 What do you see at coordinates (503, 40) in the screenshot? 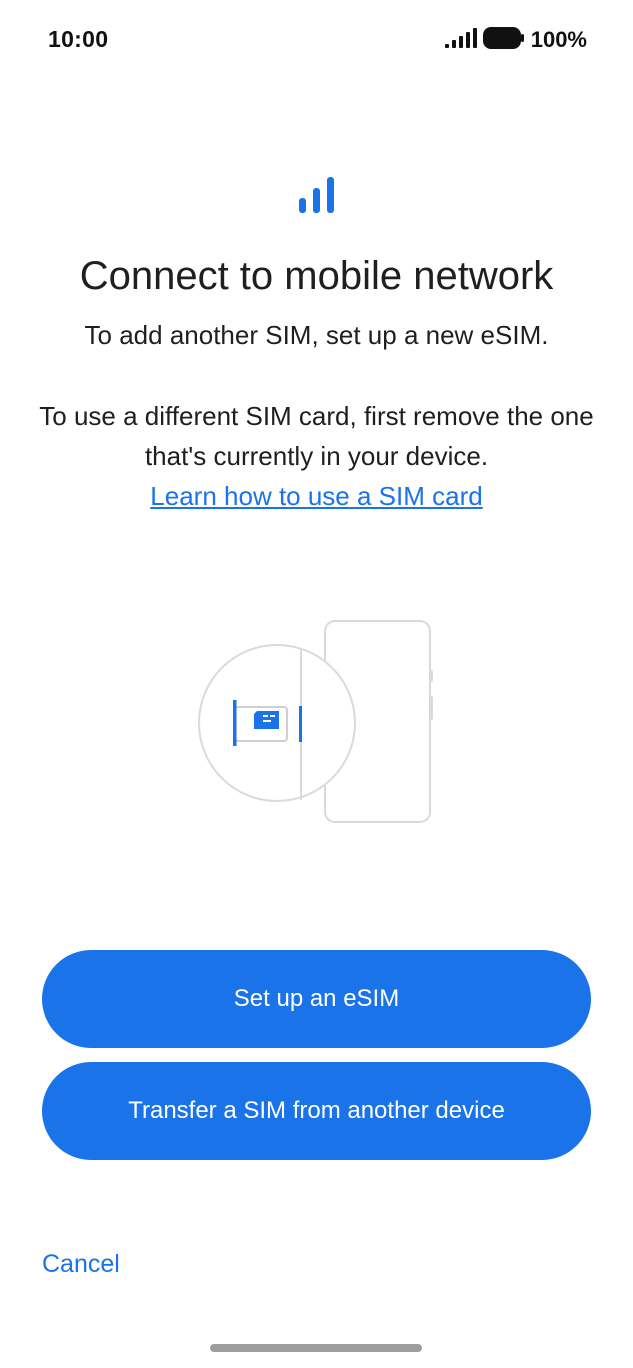
I see `battery-icon` at bounding box center [503, 40].